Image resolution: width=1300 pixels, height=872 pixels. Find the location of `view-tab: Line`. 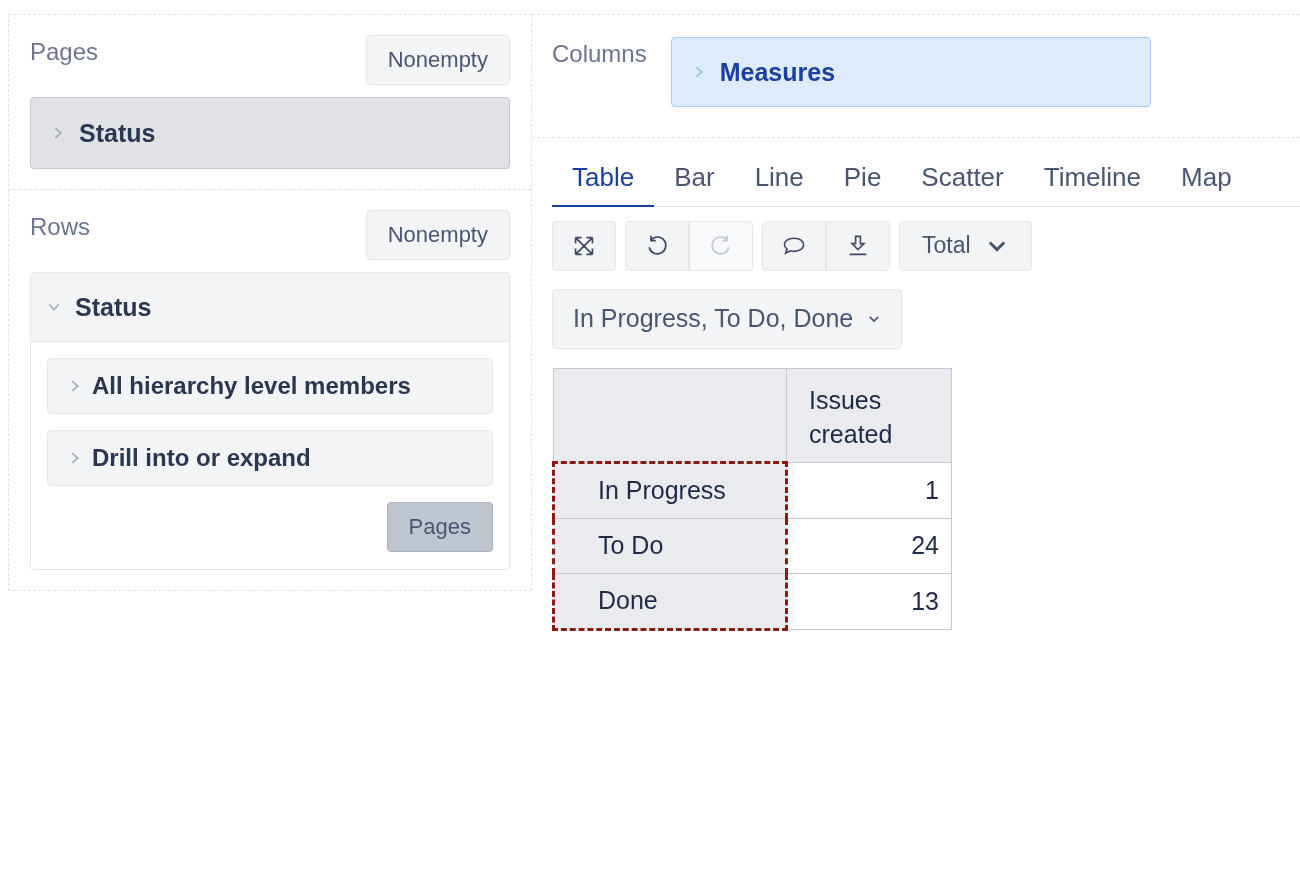

view-tab: Line is located at coordinates (779, 177).